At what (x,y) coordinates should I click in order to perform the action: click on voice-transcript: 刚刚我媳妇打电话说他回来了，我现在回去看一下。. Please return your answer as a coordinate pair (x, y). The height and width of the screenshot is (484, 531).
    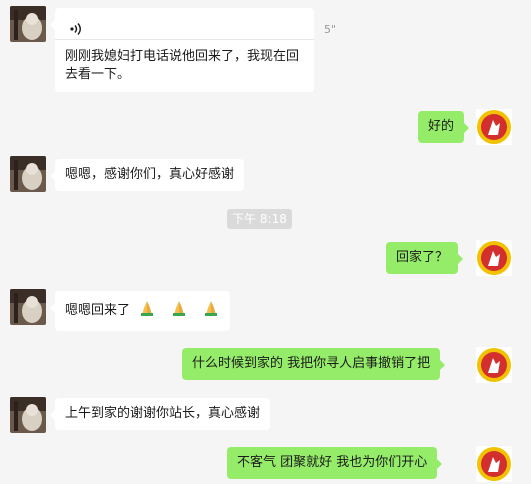
    Looking at the image, I should click on (182, 65).